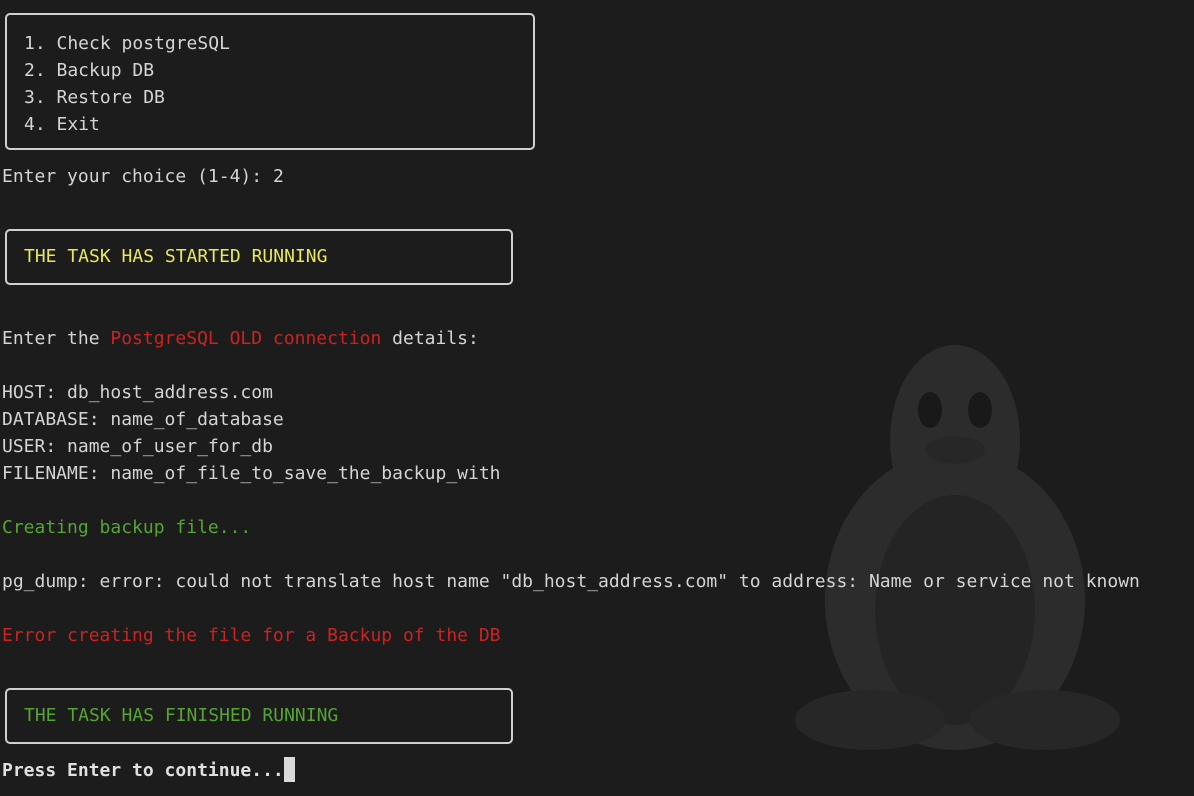  I want to click on host-field: HOST: db_host_address.com, so click(137, 392).